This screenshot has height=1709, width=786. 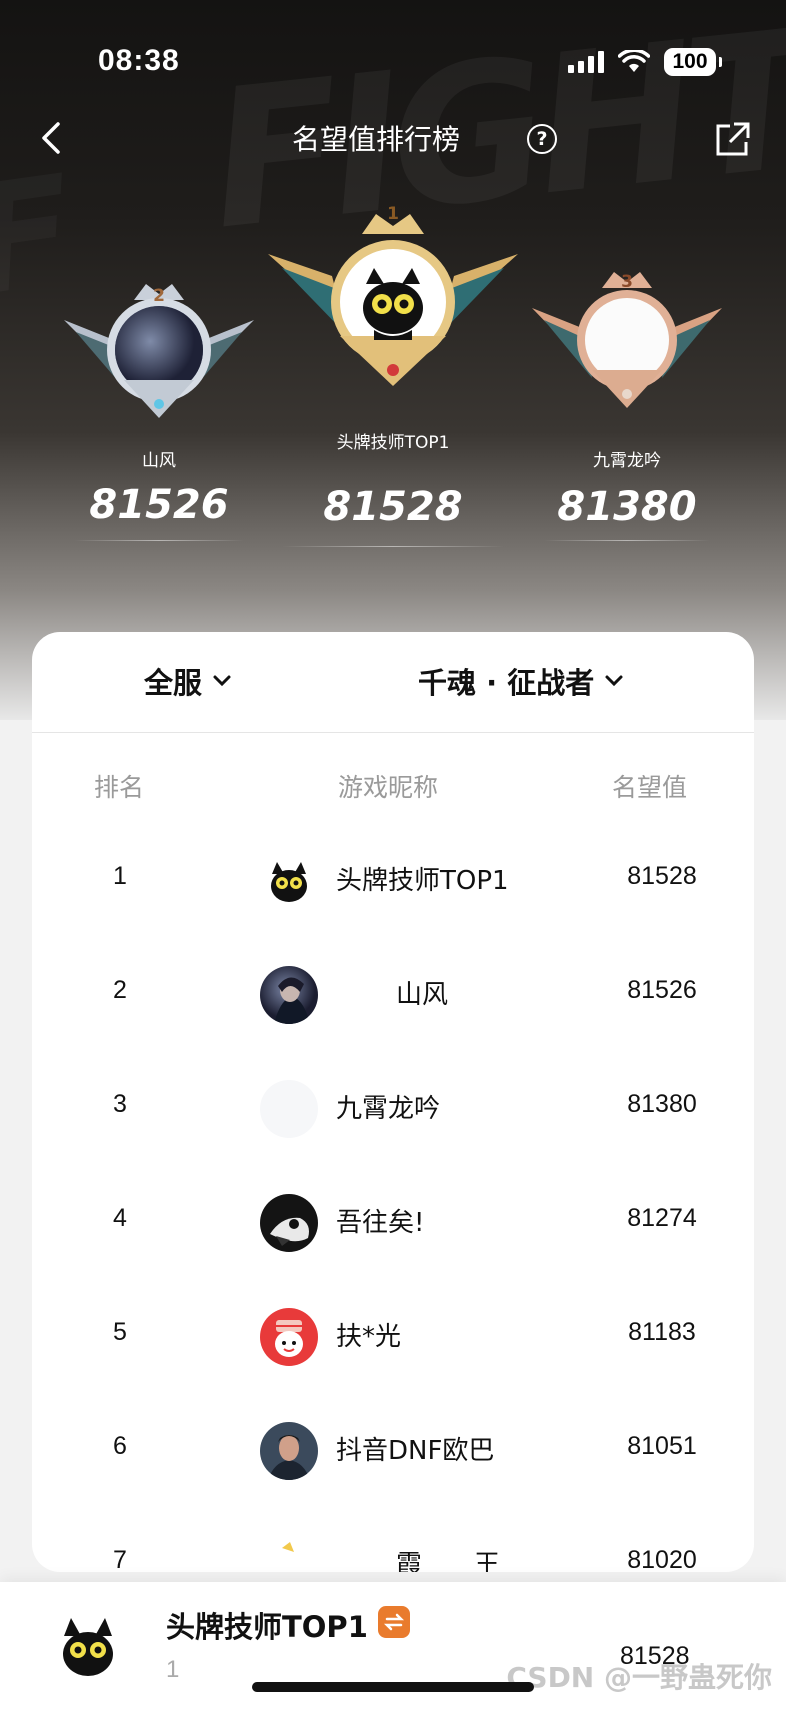 What do you see at coordinates (393, 443) in the screenshot?
I see `podium-rank-1-name: 头牌技师TOP1` at bounding box center [393, 443].